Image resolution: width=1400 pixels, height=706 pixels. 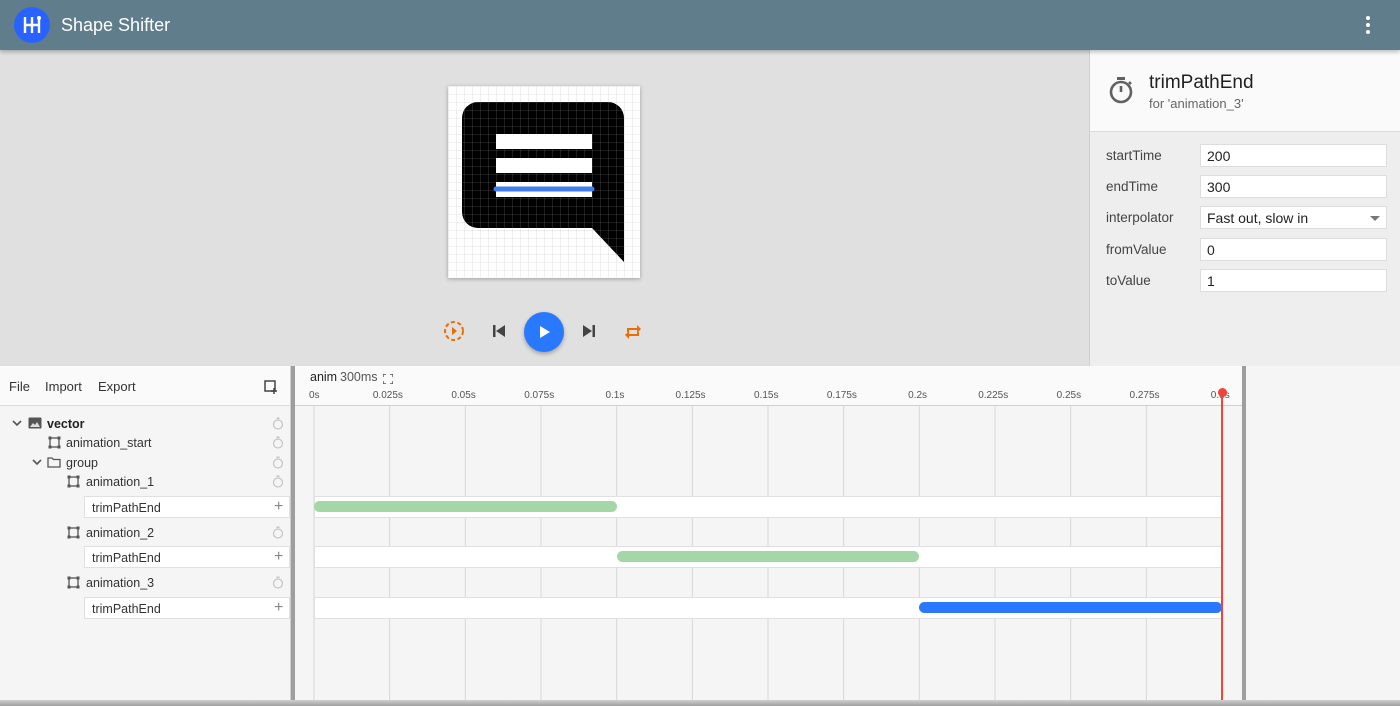 What do you see at coordinates (32, 25) in the screenshot?
I see `app-logo-icon` at bounding box center [32, 25].